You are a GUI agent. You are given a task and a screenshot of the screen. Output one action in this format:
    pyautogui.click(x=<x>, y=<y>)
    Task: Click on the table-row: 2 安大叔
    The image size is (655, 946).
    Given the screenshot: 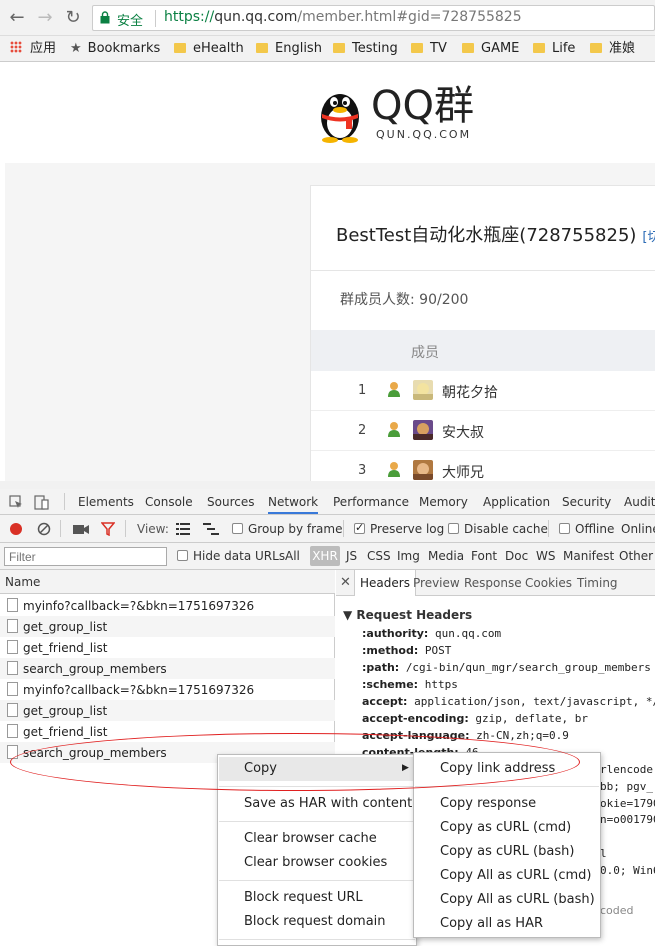 What is the action you would take?
    pyautogui.click(x=483, y=431)
    